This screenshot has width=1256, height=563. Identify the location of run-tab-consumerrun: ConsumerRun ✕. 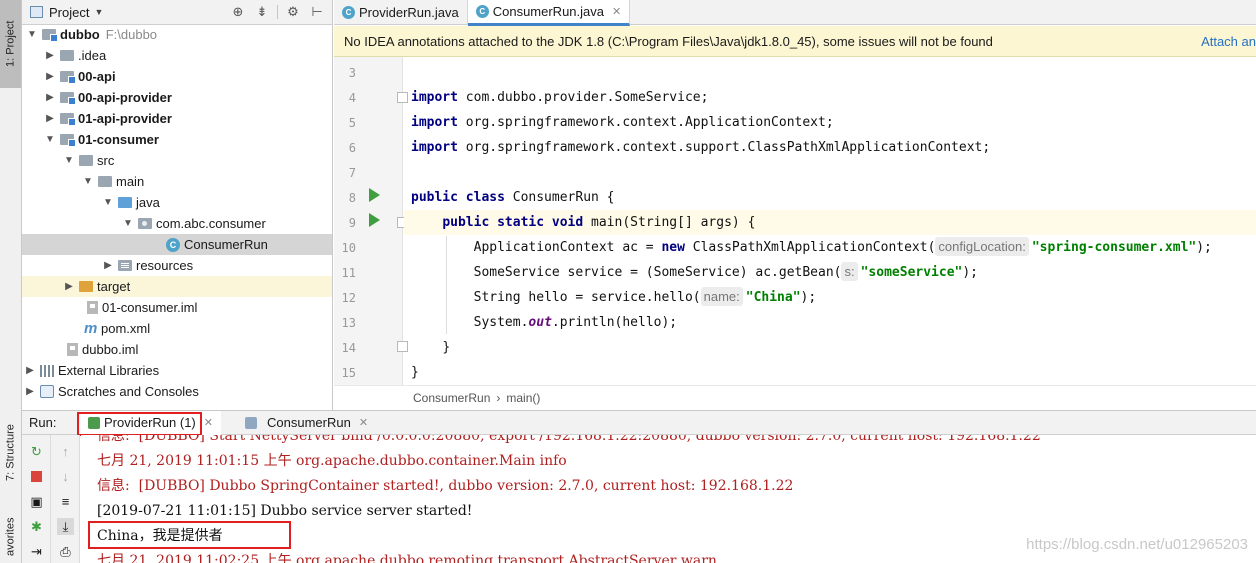
(306, 423).